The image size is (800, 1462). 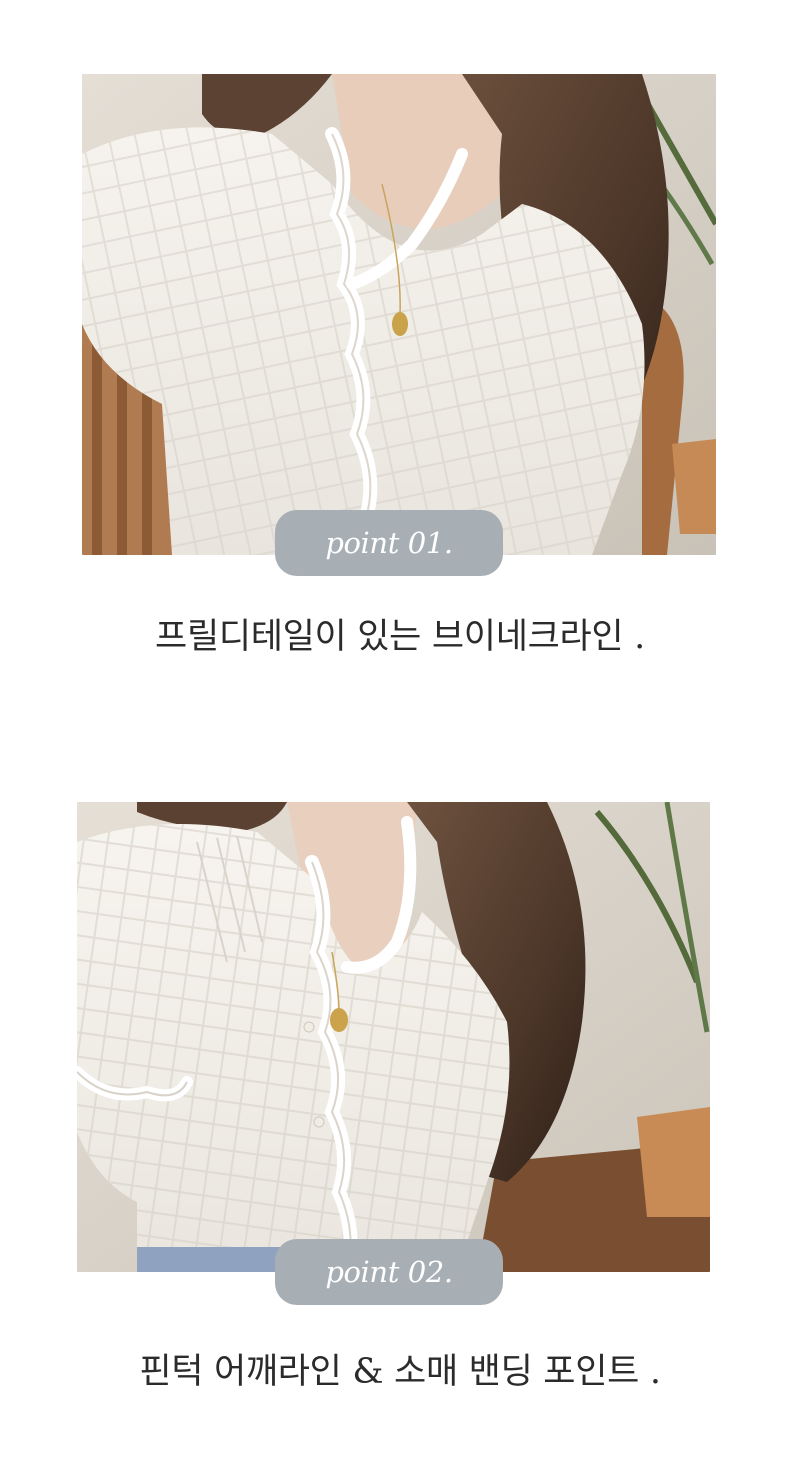 I want to click on point-02-badge: point 02., so click(x=389, y=1272).